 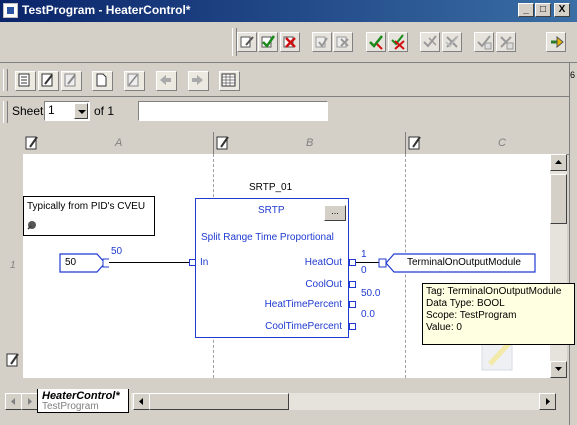 I want to click on window-title: TestProgram - HeaterControl*, so click(x=106, y=10).